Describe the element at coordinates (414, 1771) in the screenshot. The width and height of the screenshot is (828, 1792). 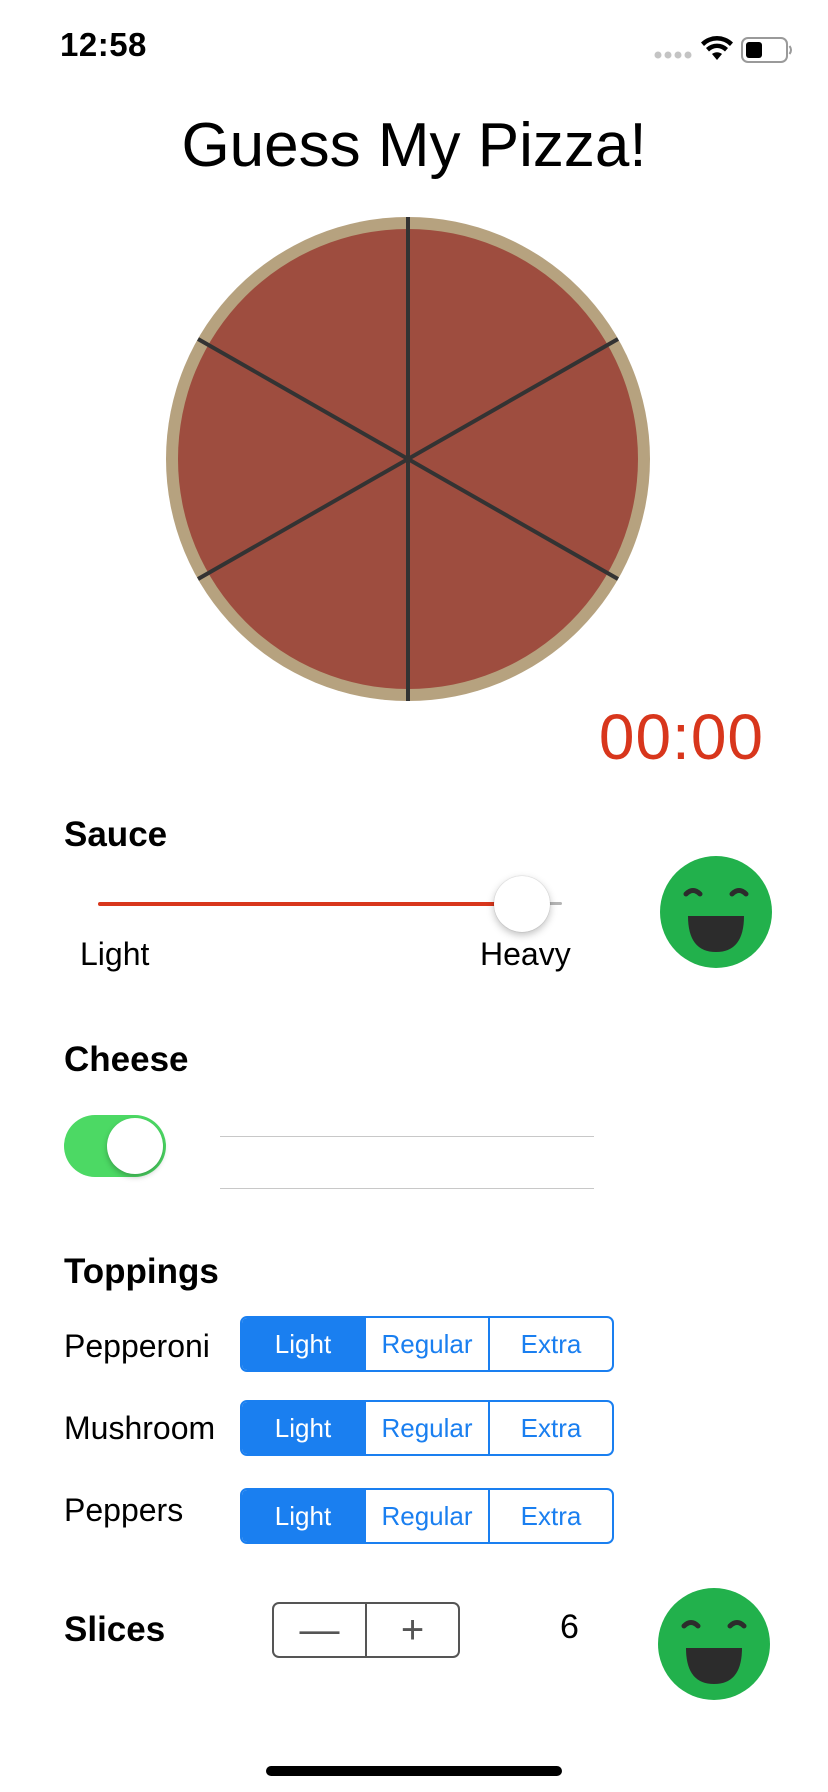
I see `home-indicator` at that location.